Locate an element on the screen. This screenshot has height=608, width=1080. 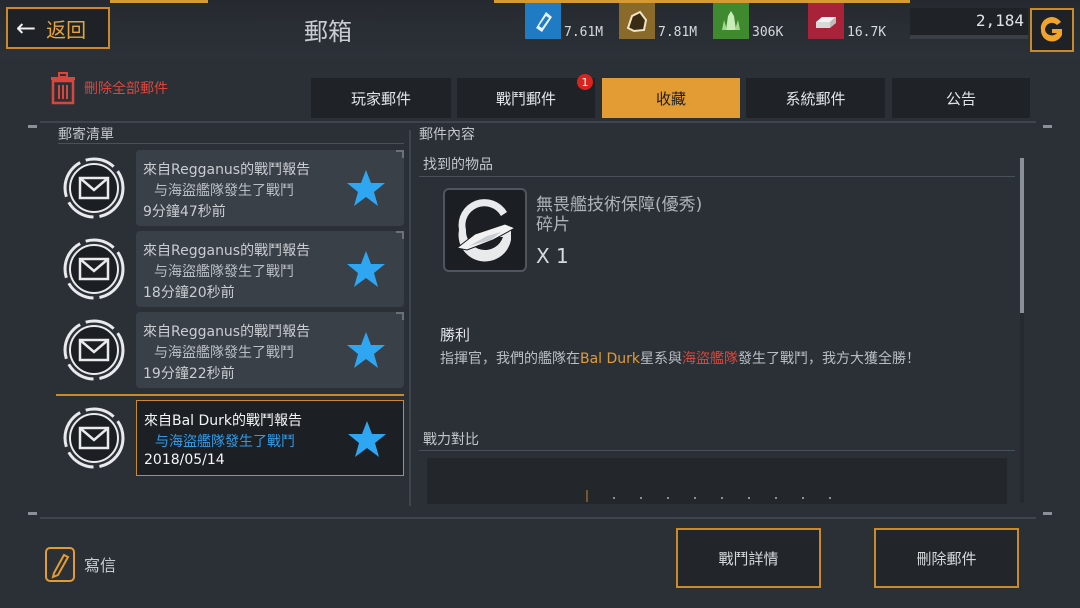
content-scrollbar-thumb is located at coordinates (1022, 235).